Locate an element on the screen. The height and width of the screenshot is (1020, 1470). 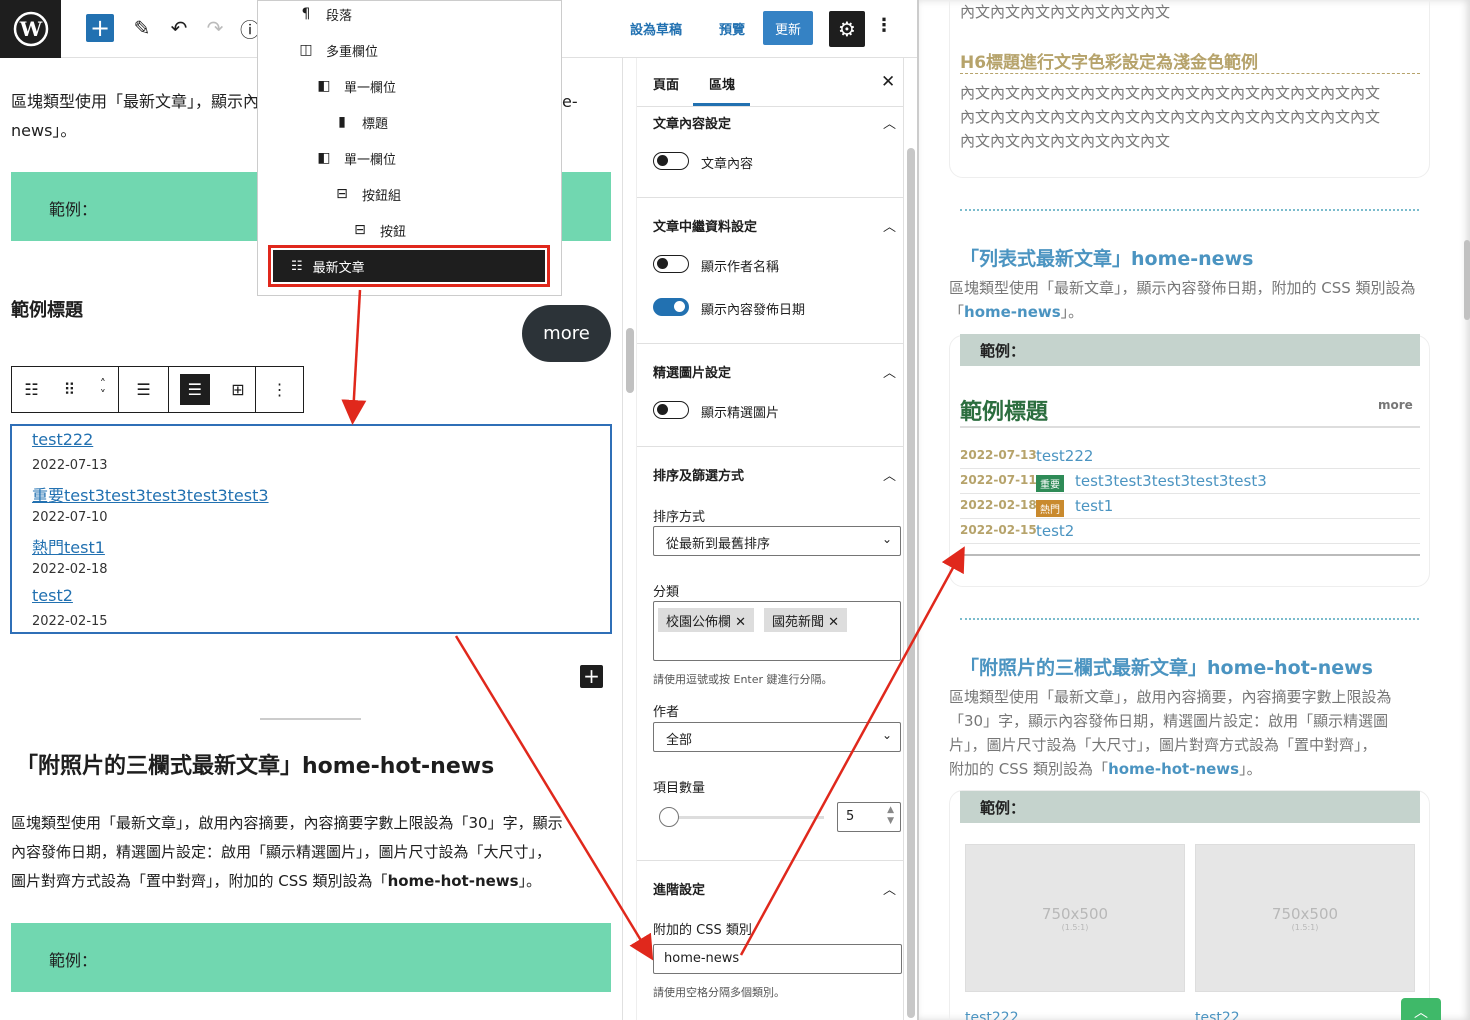
listview-item-latest-posts-selected: ☷ 最新文章 is located at coordinates (409, 266).